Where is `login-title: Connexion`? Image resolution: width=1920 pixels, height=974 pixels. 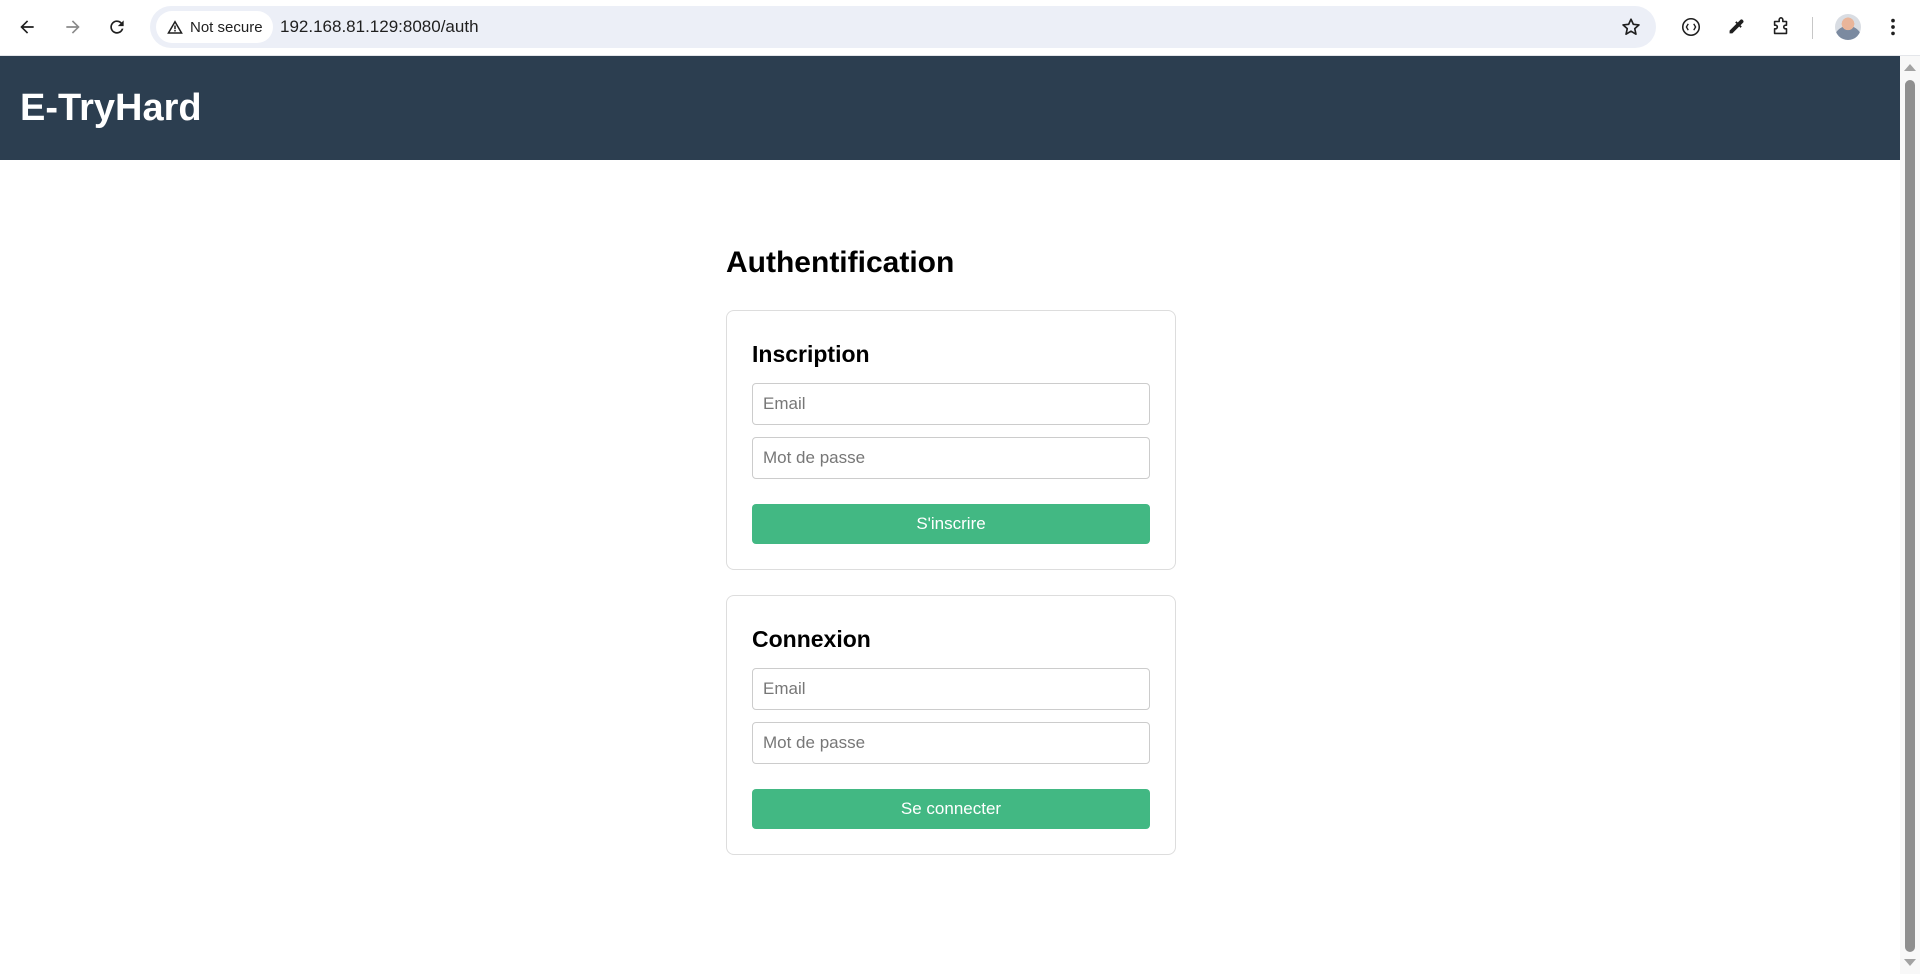 login-title: Connexion is located at coordinates (811, 639).